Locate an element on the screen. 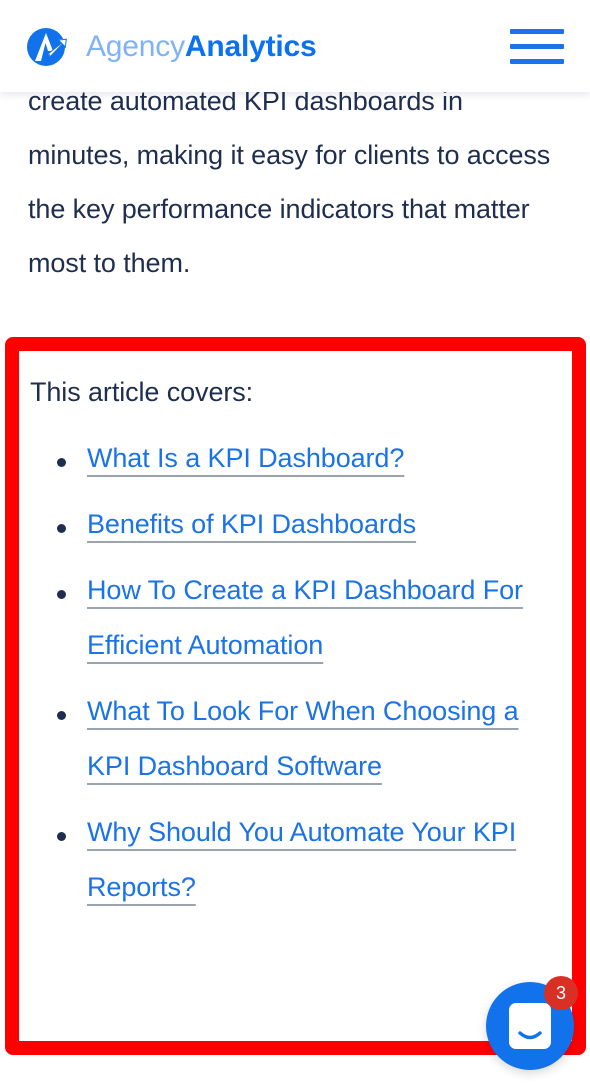  brand-name-light: Agency is located at coordinates (135, 46).